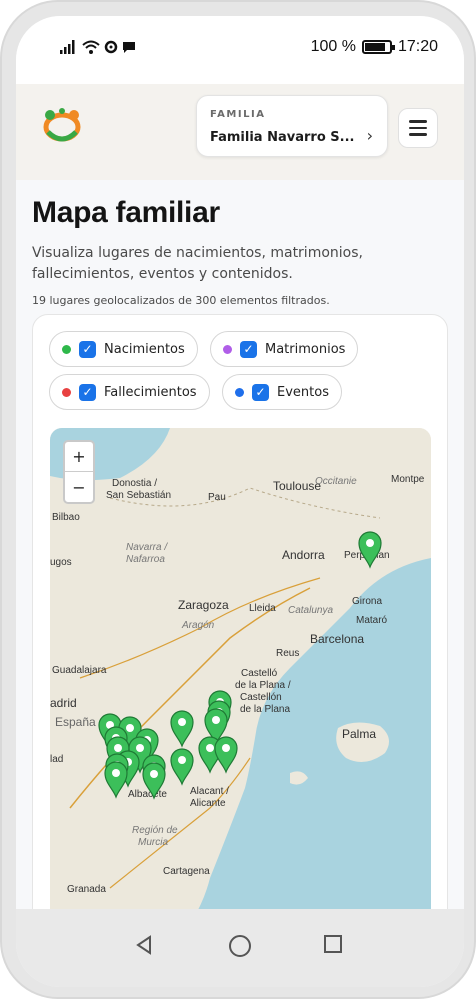  What do you see at coordinates (155, 830) in the screenshot?
I see `map-label: Región de` at bounding box center [155, 830].